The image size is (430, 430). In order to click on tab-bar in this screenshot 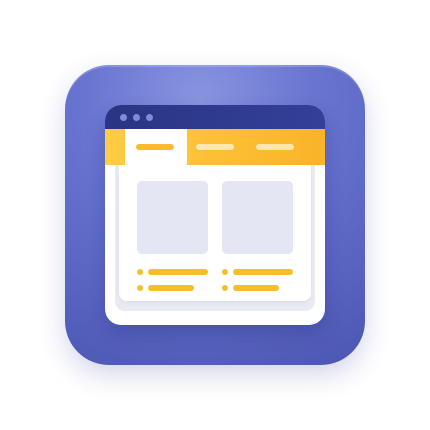, I will do `click(215, 147)`.